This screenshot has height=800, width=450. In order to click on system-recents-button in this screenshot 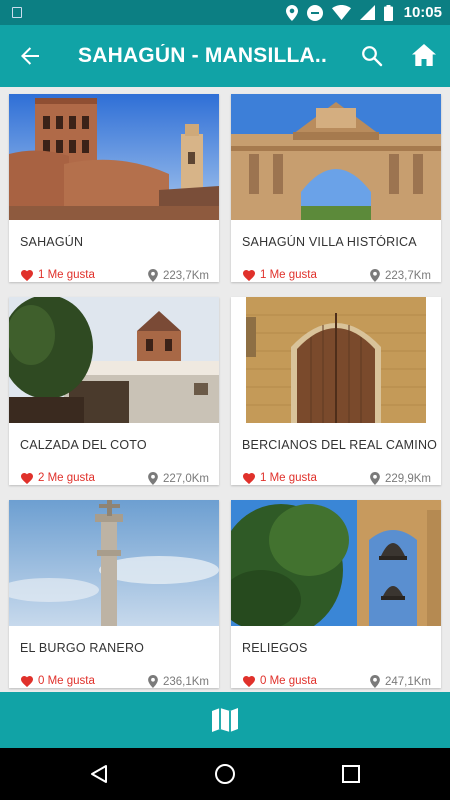, I will do `click(351, 774)`.